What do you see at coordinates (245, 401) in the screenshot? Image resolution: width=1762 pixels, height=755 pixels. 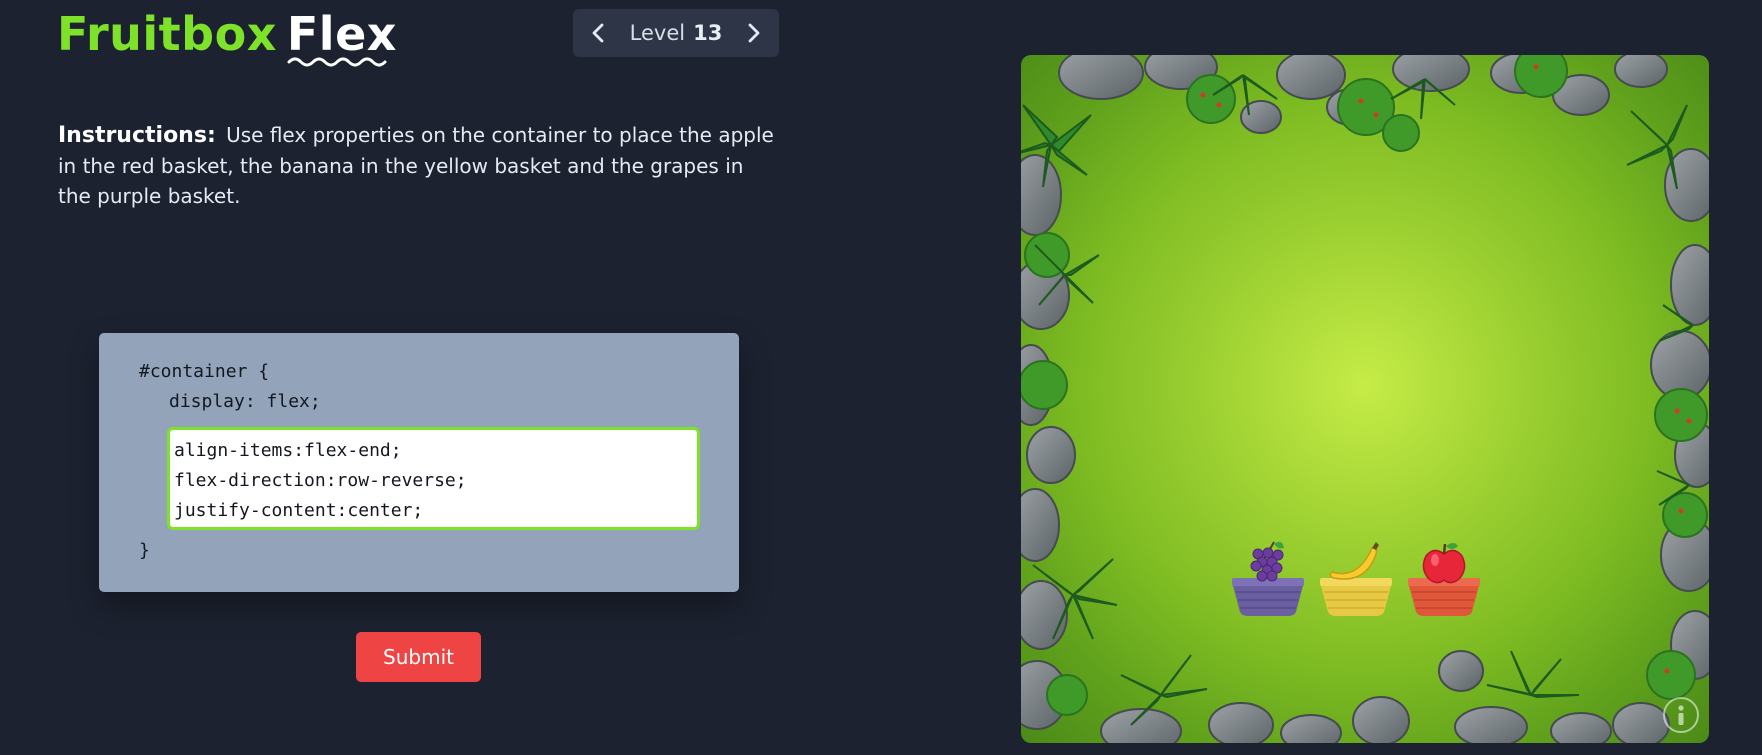 I see `code-display-line: display: flex;` at bounding box center [245, 401].